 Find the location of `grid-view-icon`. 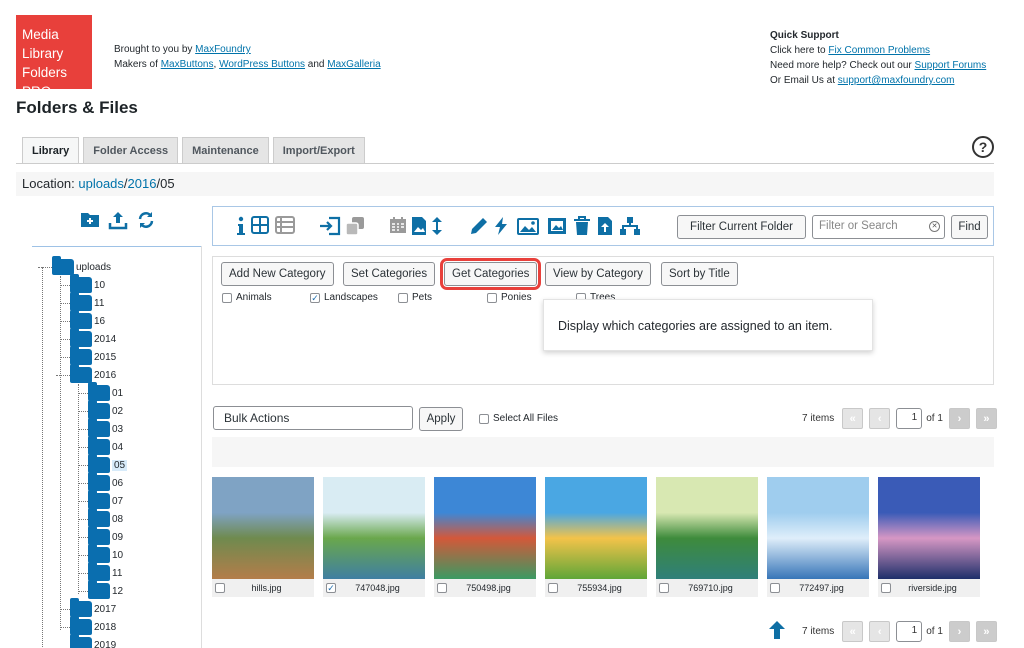

grid-view-icon is located at coordinates (260, 227).